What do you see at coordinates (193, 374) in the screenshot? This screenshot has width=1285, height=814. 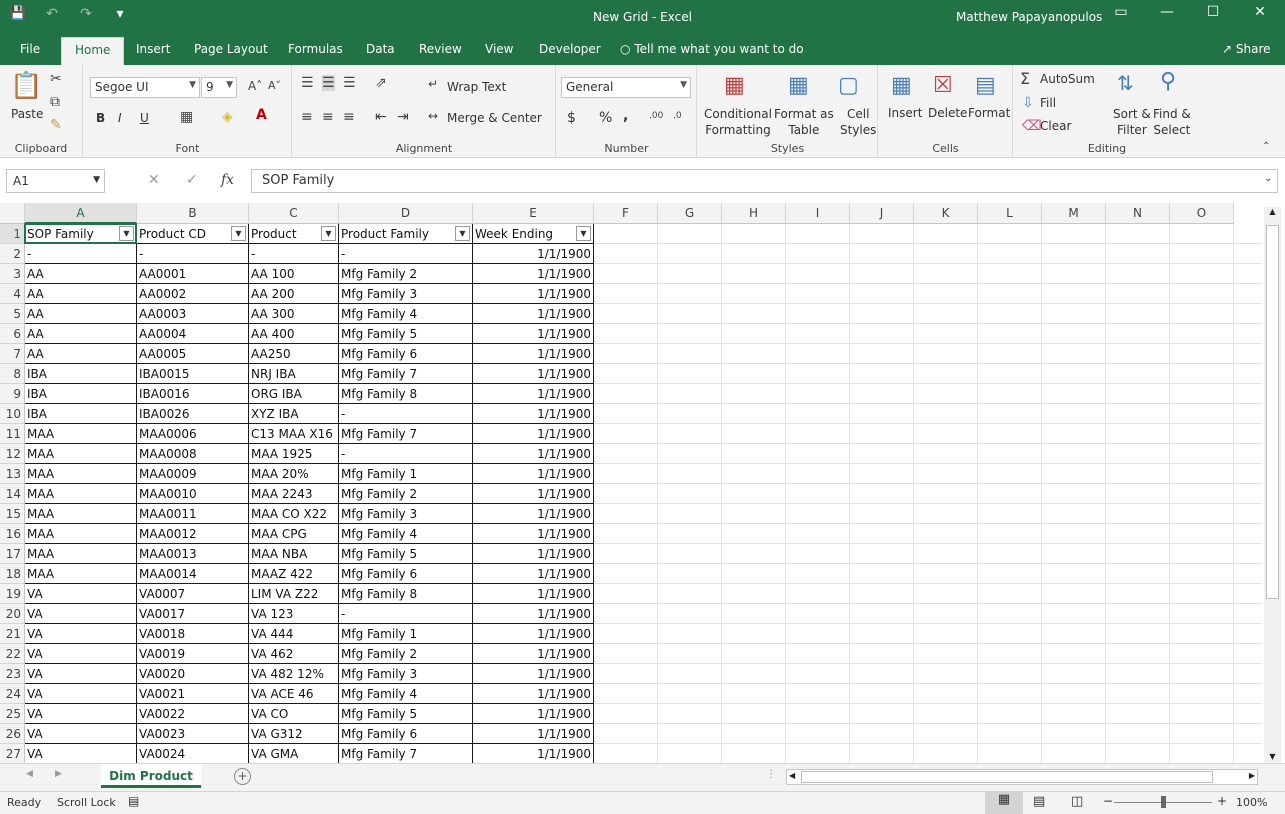 I see `table-cell: IBA0015` at bounding box center [193, 374].